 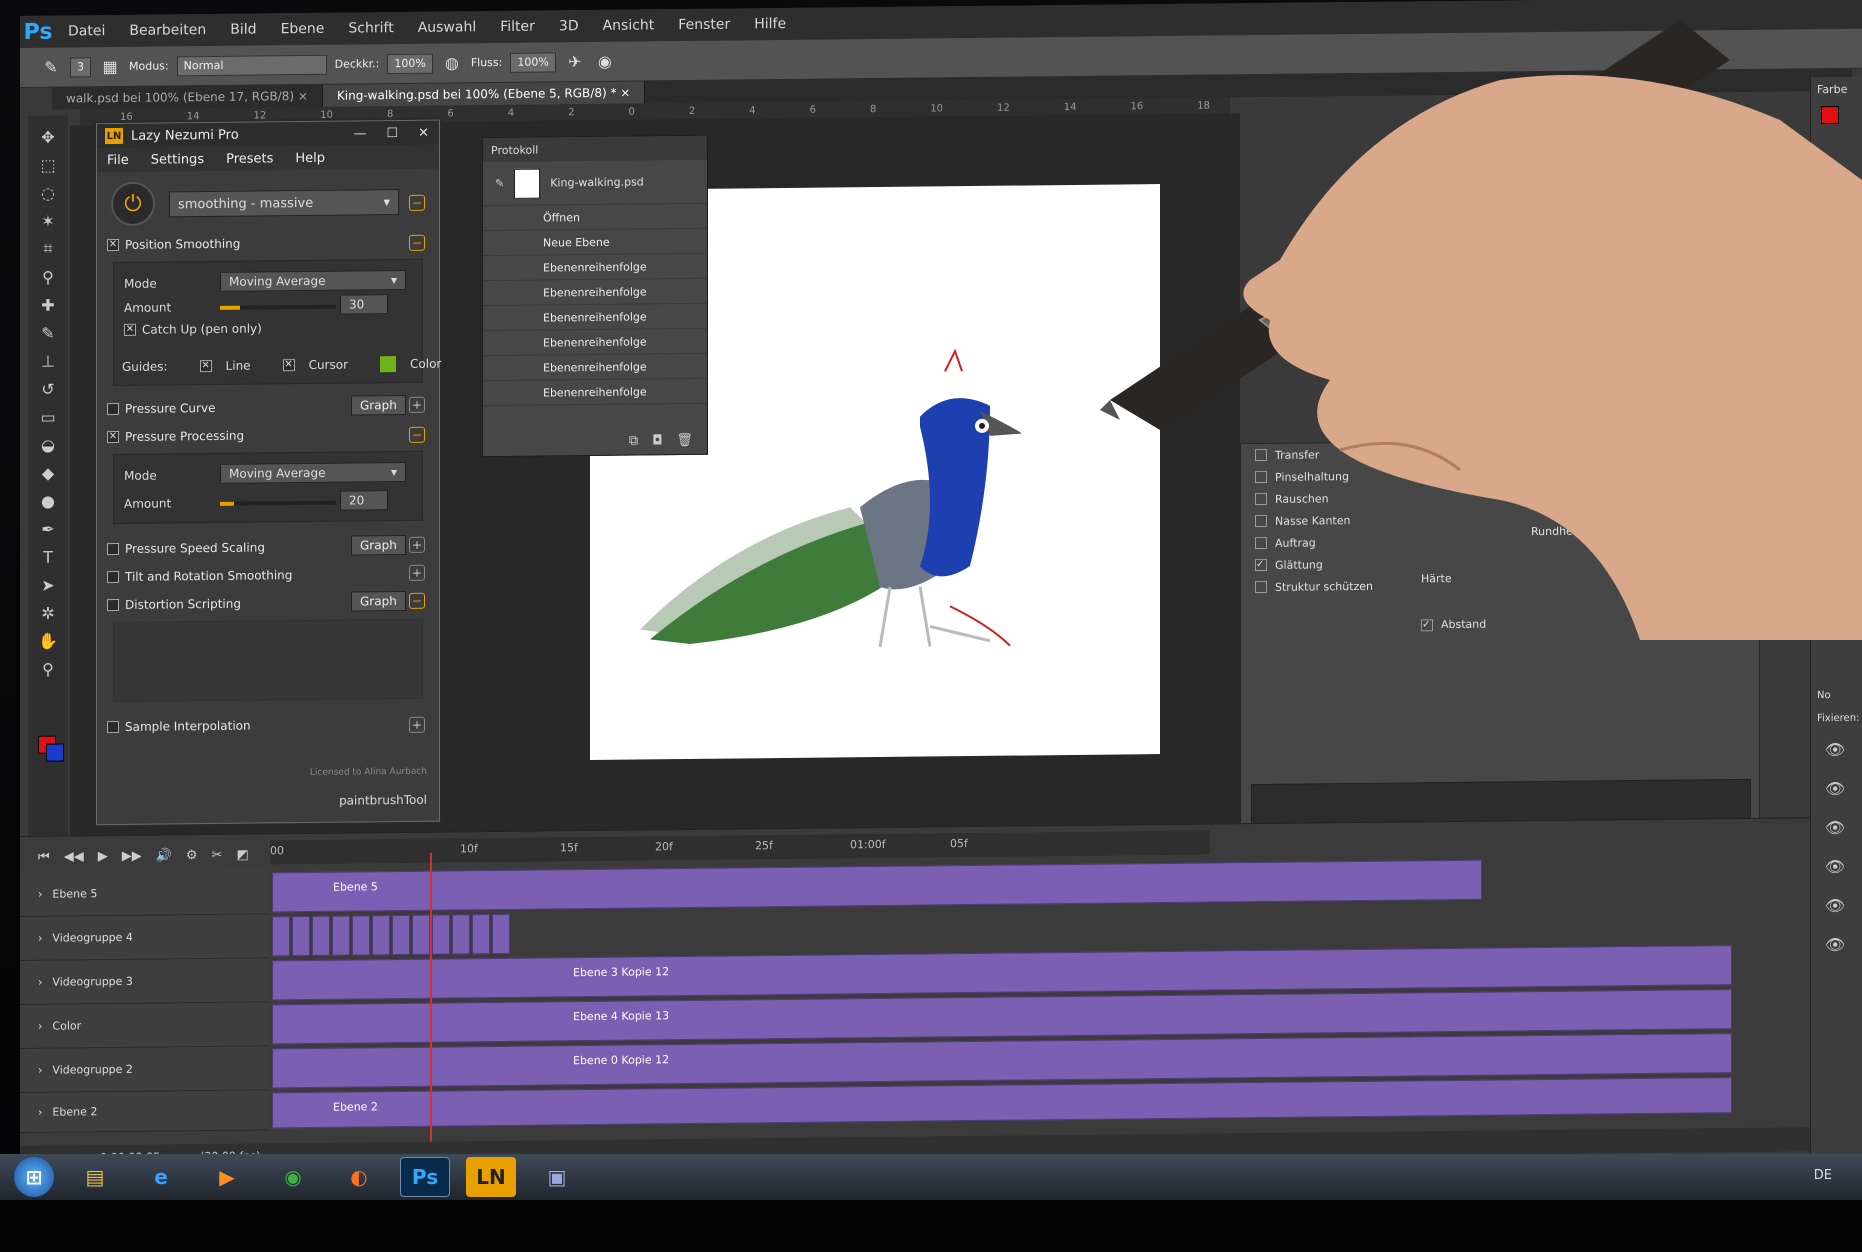 I want to click on pressure-speed-graph-button: Graph, so click(x=378, y=545).